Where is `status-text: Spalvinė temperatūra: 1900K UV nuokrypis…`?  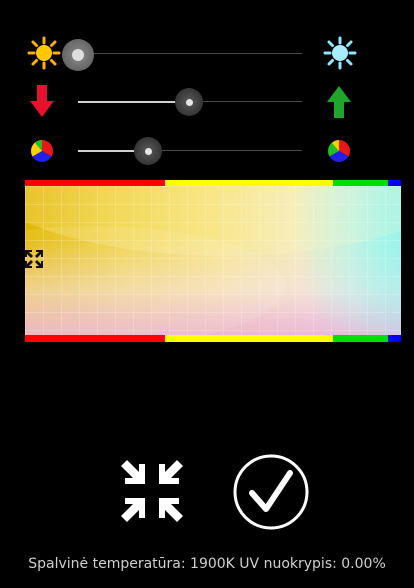
status-text: Spalvinė temperatūra: 1900K UV nuokrypis… is located at coordinates (207, 564).